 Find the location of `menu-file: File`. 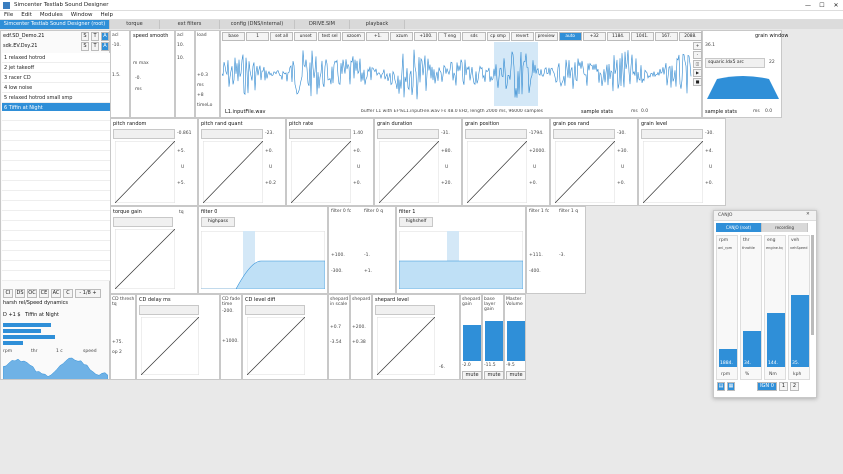

menu-file: File is located at coordinates (8, 15).